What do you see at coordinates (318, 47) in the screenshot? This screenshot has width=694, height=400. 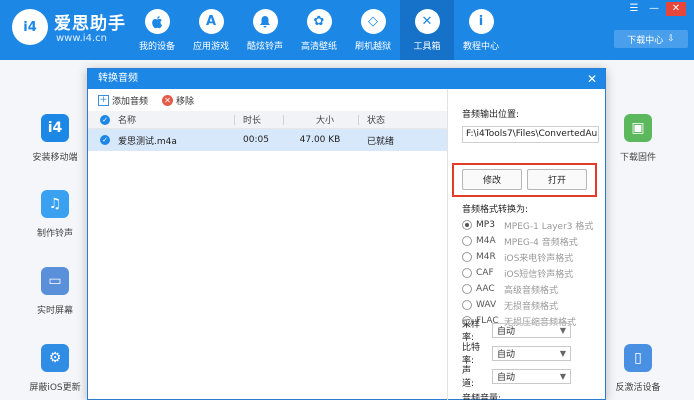 I see `nav-label: 高清壁纸` at bounding box center [318, 47].